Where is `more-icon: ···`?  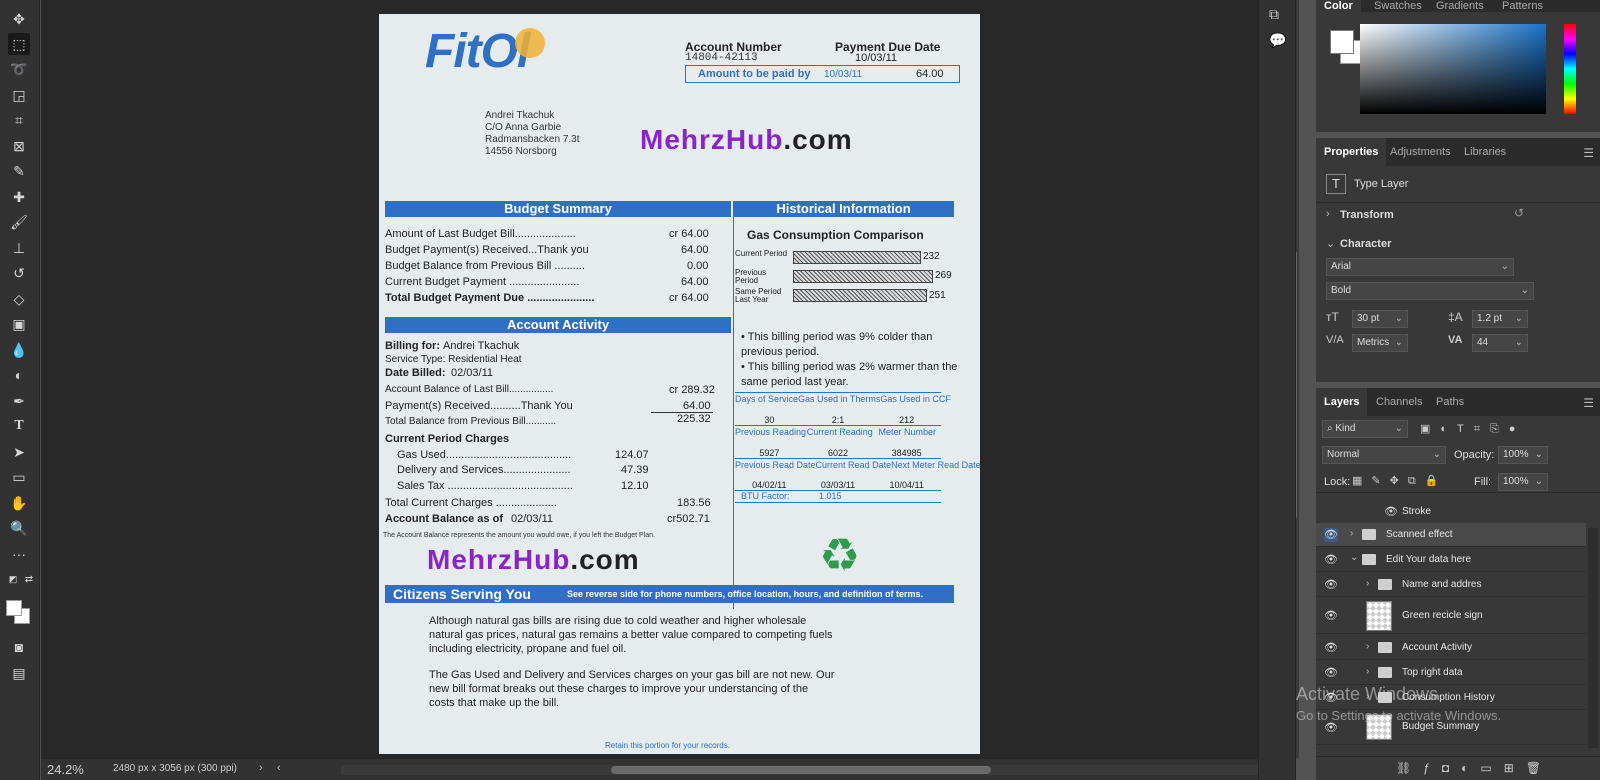 more-icon: ··· is located at coordinates (19, 554).